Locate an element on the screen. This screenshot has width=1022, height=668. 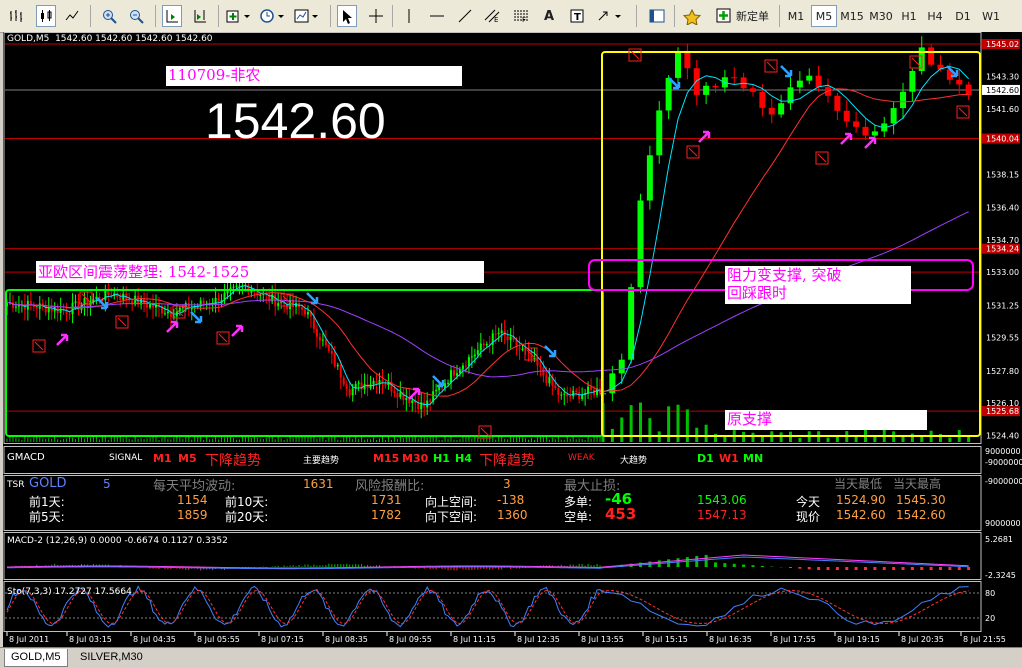
zoom-out-icon is located at coordinates (137, 16).